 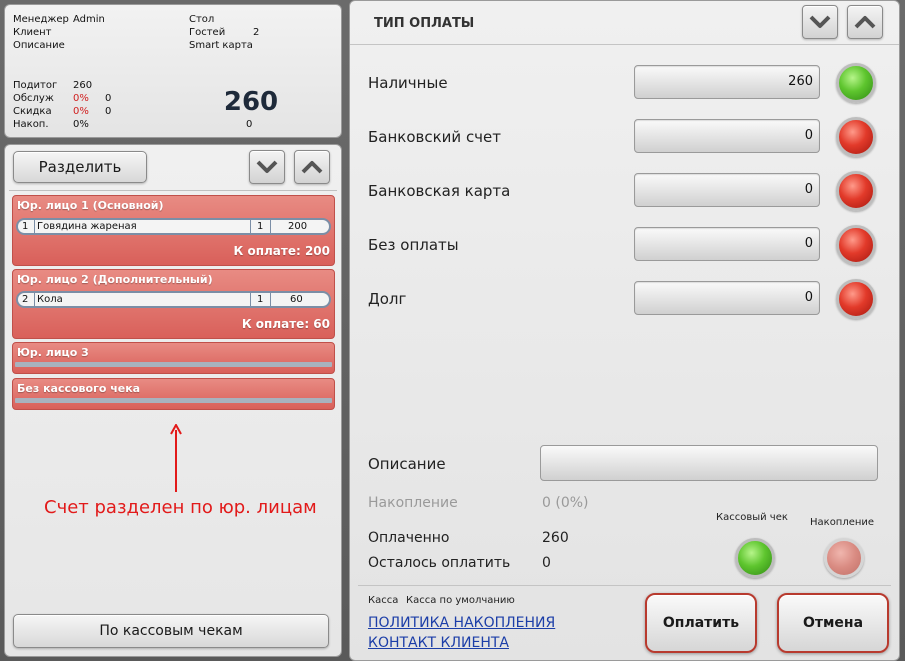 I want to click on accumulation-toggle-label: Накопление, so click(x=842, y=522).